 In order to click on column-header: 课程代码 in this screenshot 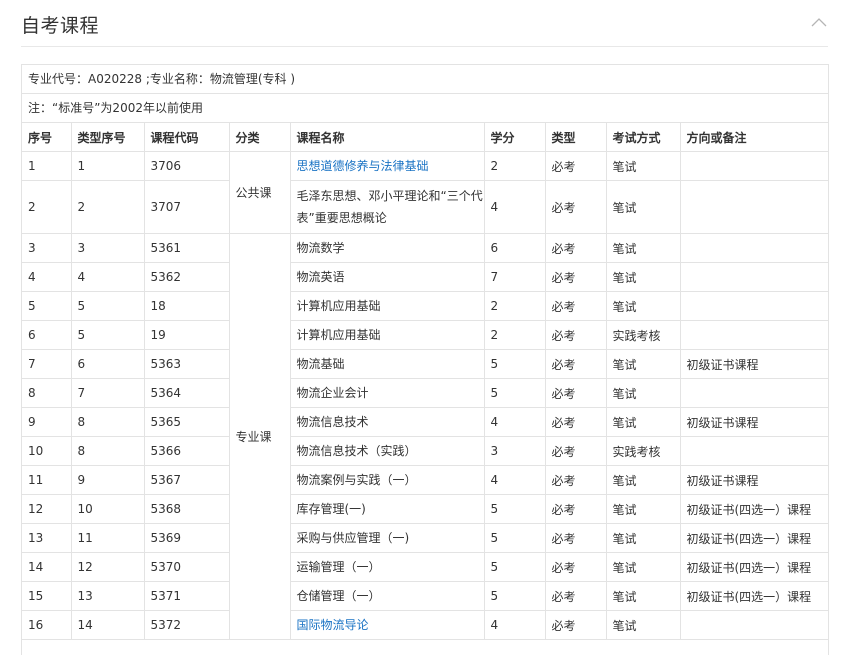, I will do `click(186, 137)`.